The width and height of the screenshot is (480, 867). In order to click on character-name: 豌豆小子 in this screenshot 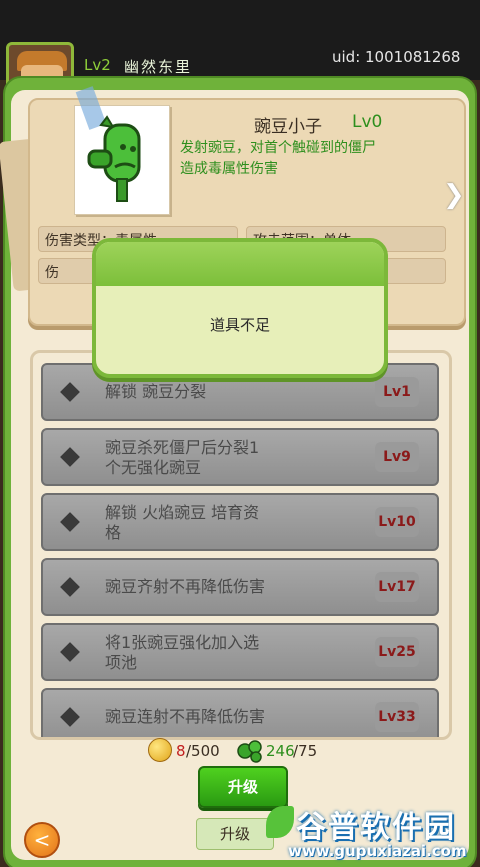, I will do `click(288, 127)`.